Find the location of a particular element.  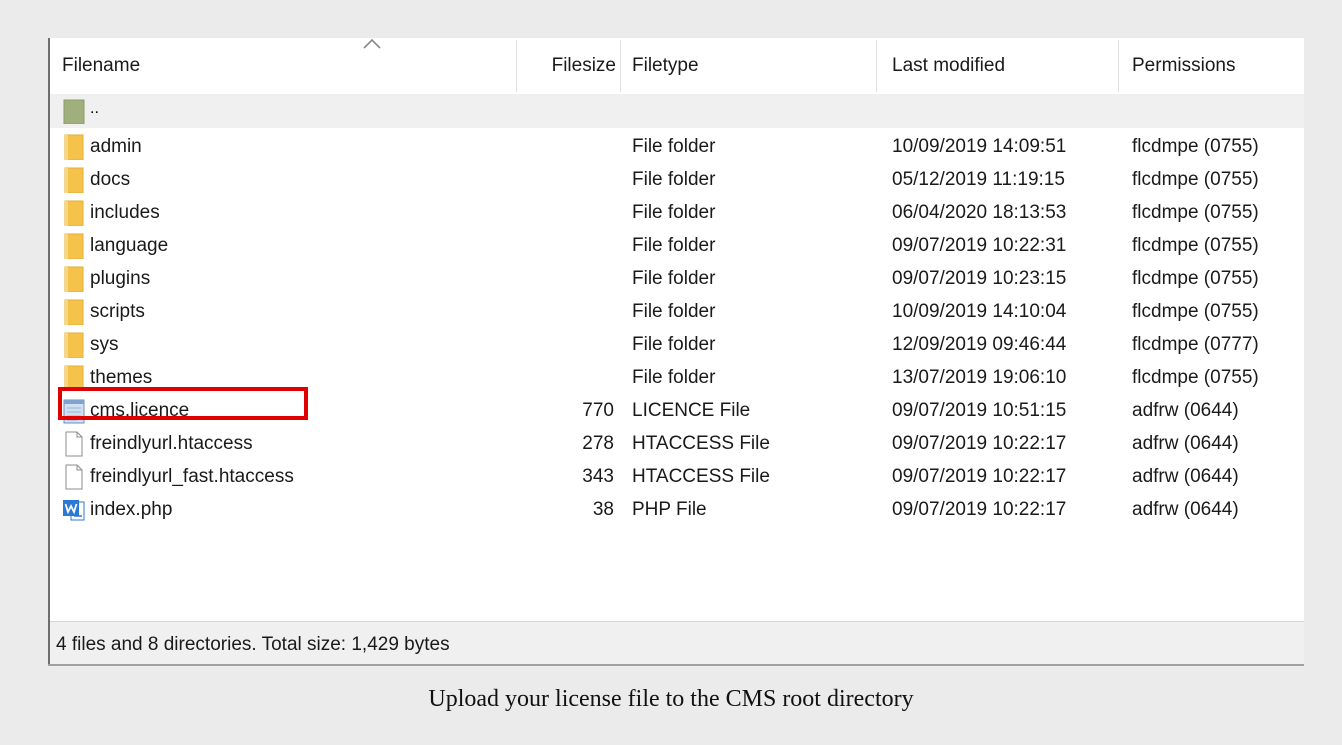

file-name: plugins is located at coordinates (120, 278).